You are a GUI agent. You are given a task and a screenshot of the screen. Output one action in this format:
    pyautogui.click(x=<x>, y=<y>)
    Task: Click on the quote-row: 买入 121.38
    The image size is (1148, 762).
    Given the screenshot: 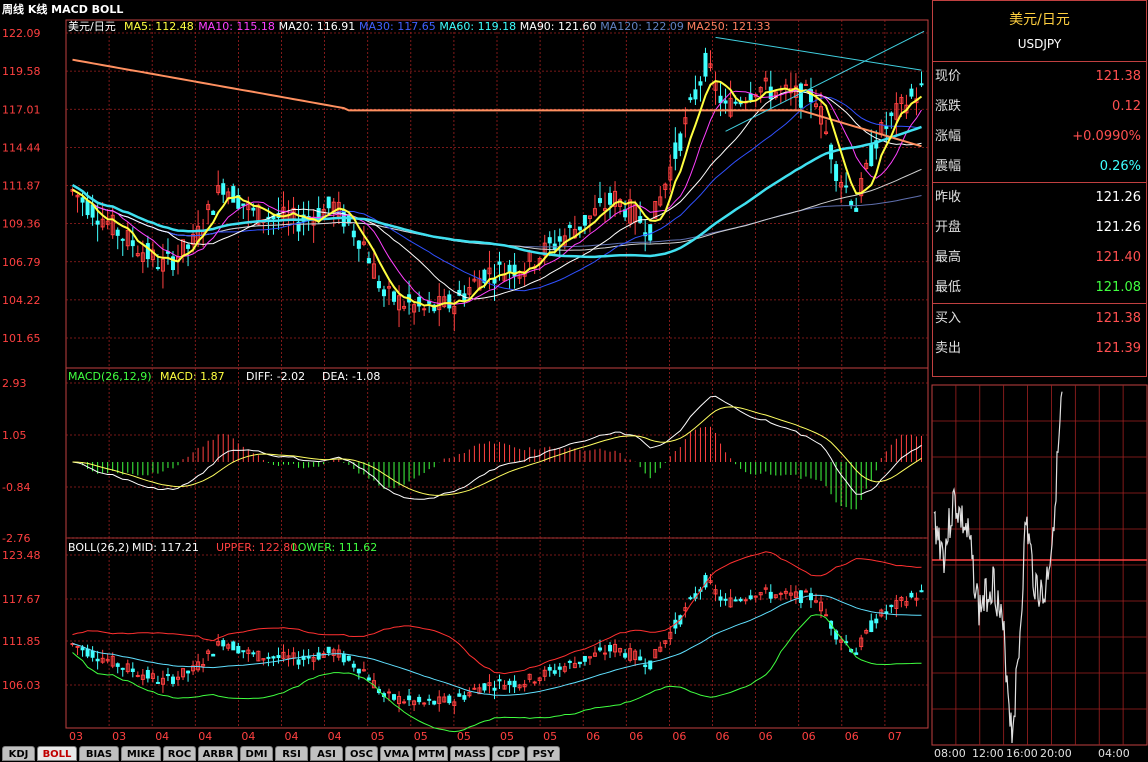 What is the action you would take?
    pyautogui.click(x=1039, y=319)
    